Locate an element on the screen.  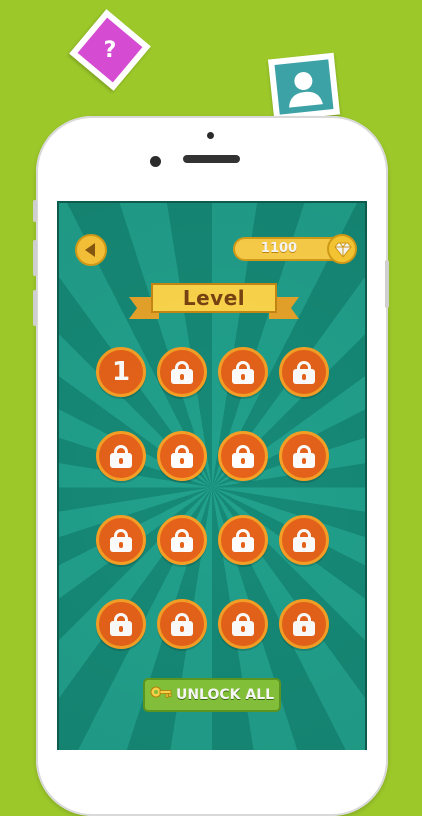
level-button-1: 1 is located at coordinates (121, 372).